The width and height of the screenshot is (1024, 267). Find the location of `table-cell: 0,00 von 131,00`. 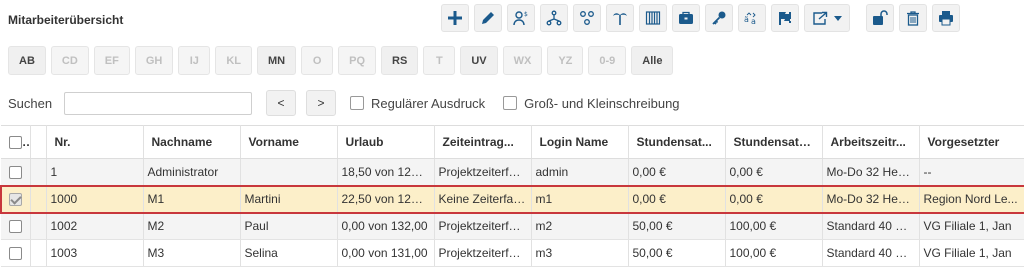

table-cell: 0,00 von 131,00 is located at coordinates (386, 253).